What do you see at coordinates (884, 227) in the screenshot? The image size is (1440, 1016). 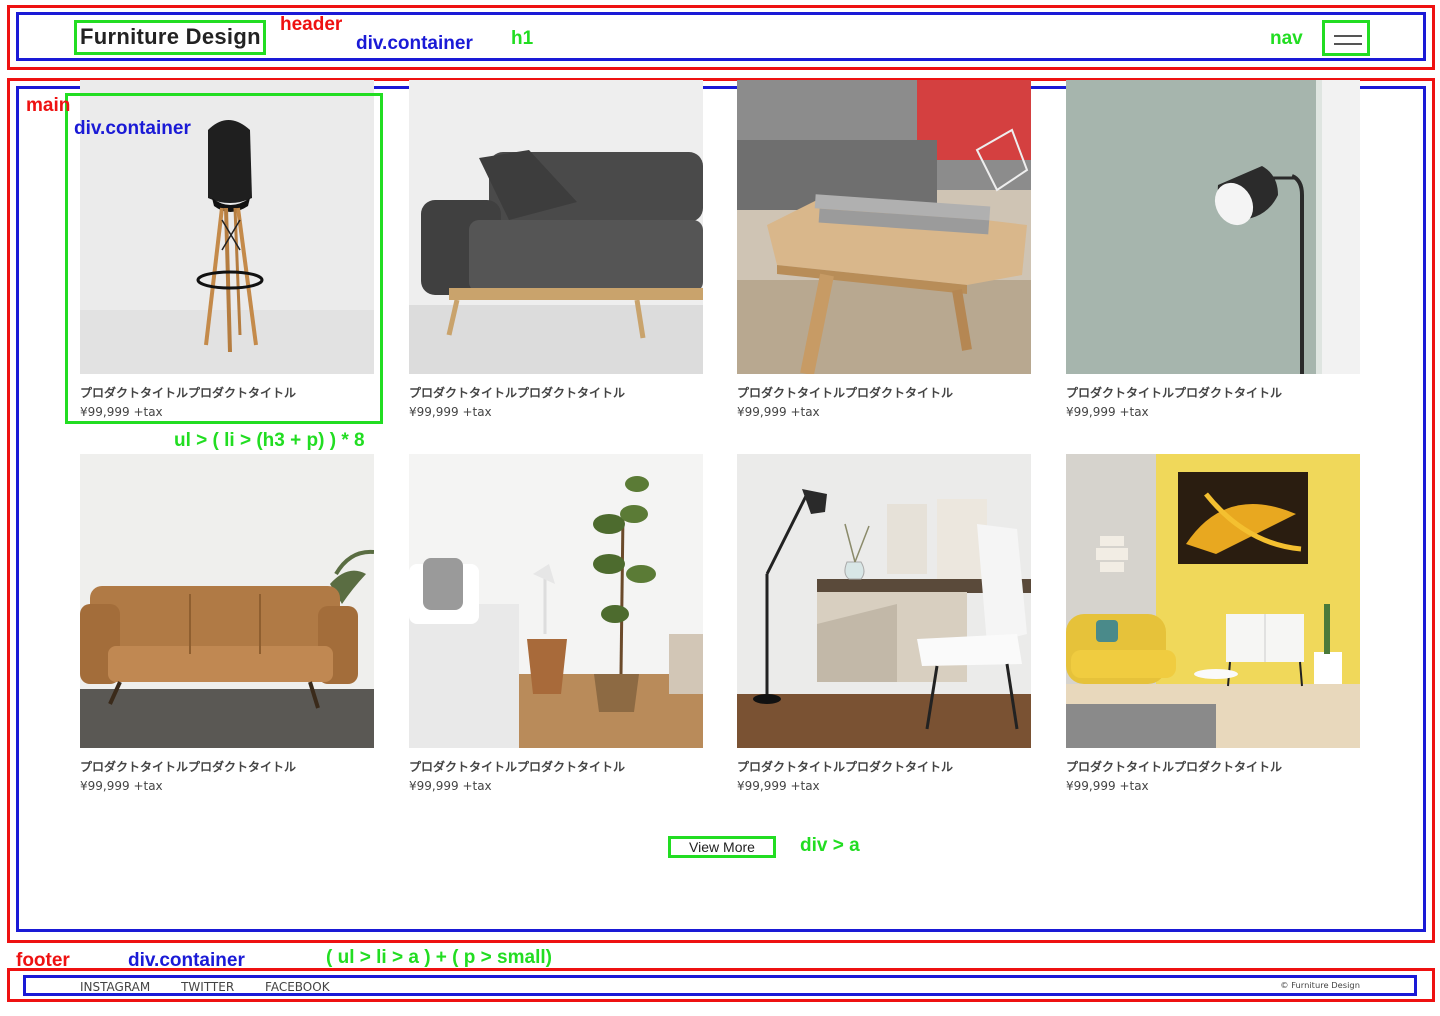 I see `wooden-side-table-image` at bounding box center [884, 227].